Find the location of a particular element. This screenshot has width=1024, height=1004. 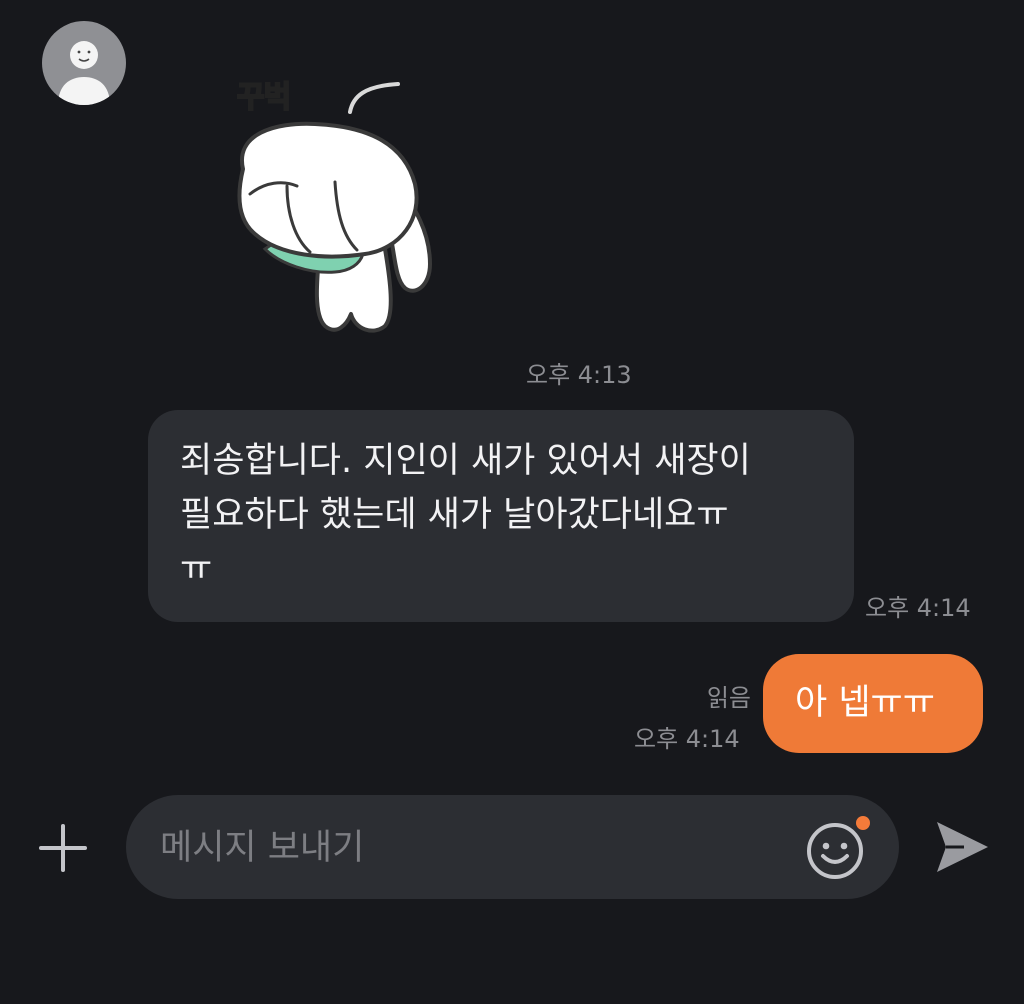

notification-dot is located at coordinates (863, 823).